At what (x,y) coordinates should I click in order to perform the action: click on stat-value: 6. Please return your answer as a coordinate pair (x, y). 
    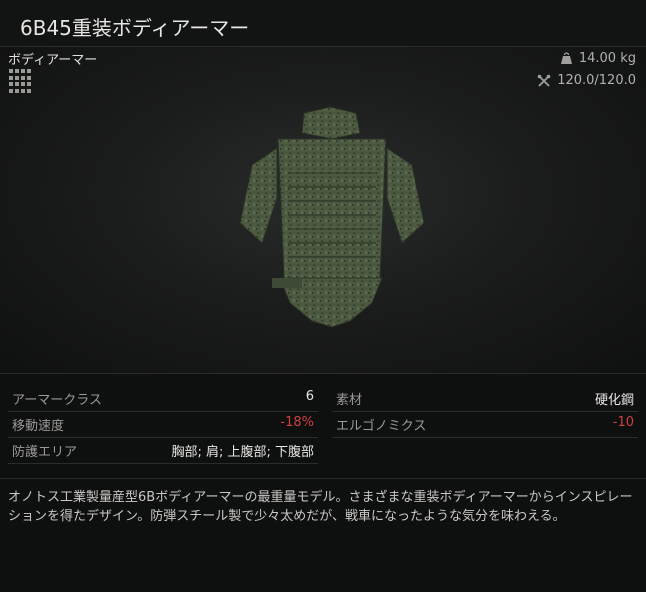
    Looking at the image, I should click on (309, 396).